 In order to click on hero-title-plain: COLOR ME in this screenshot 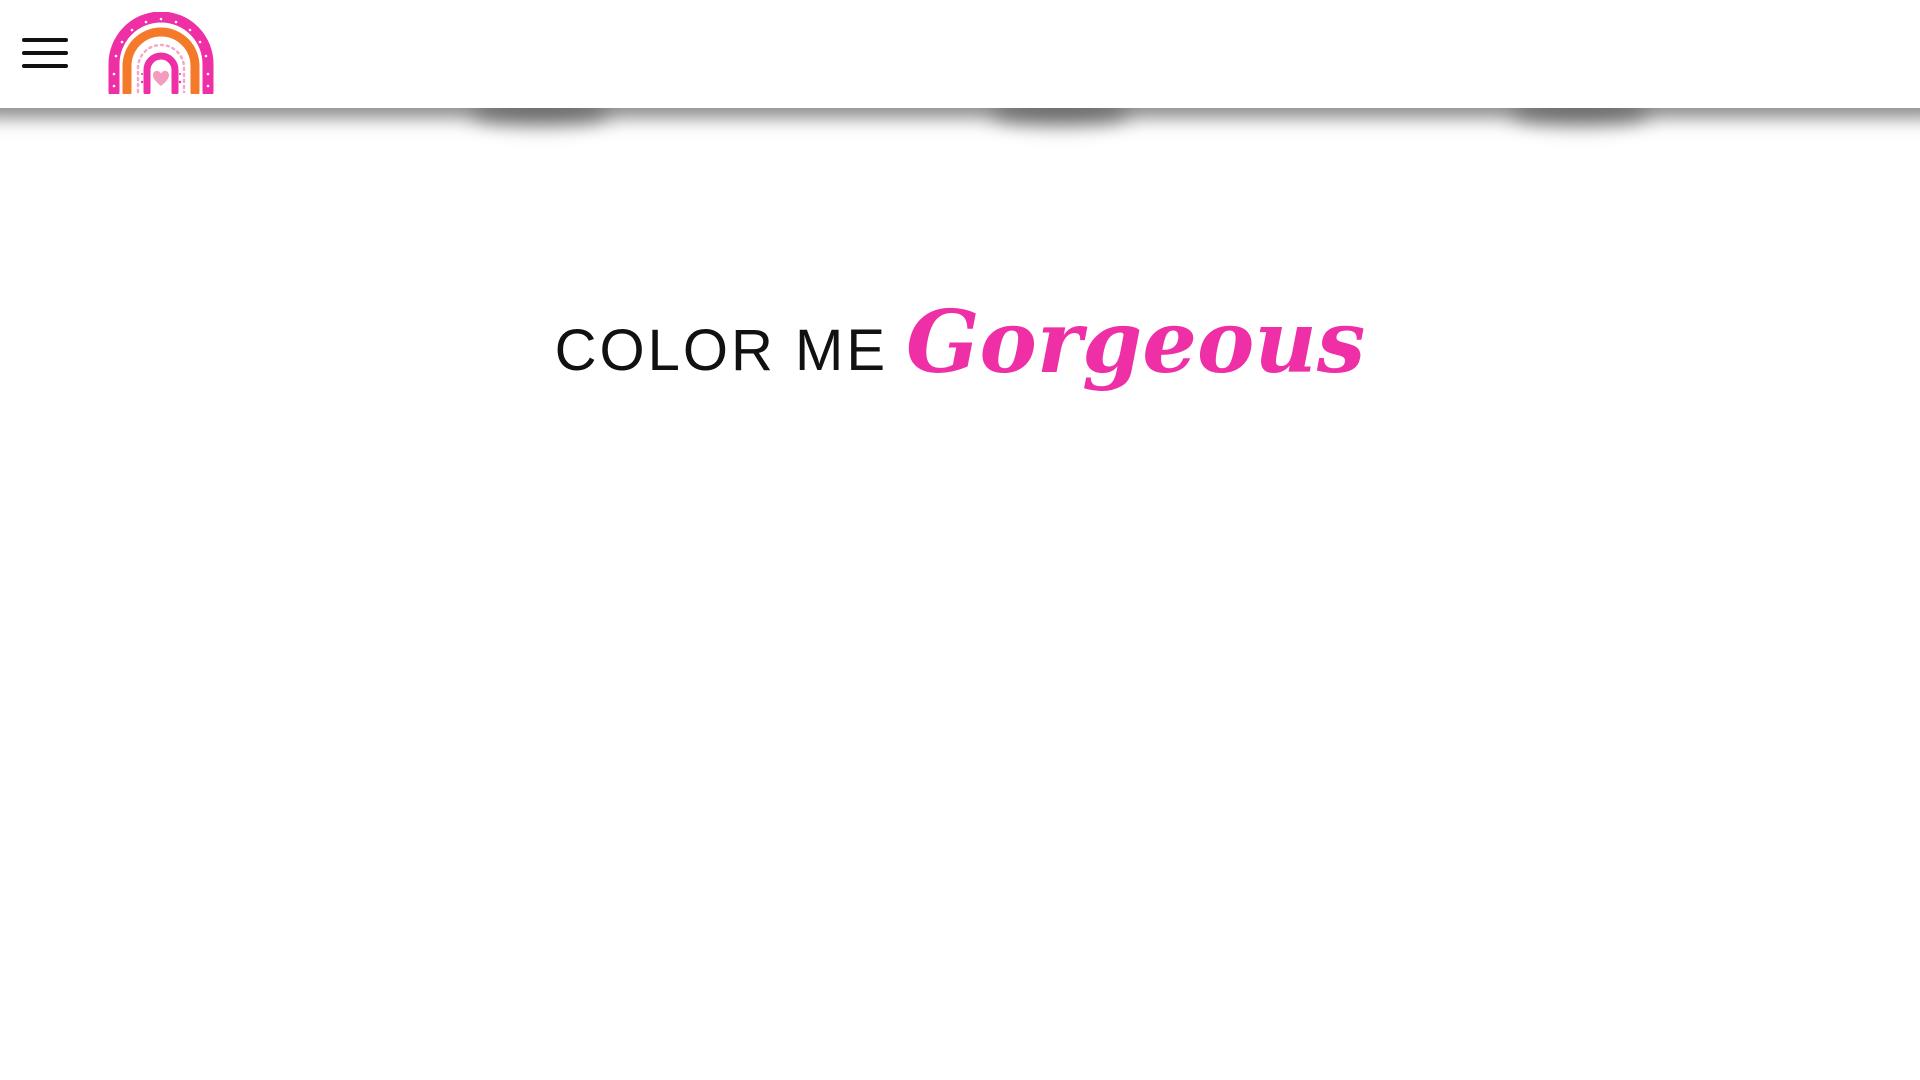, I will do `click(721, 350)`.